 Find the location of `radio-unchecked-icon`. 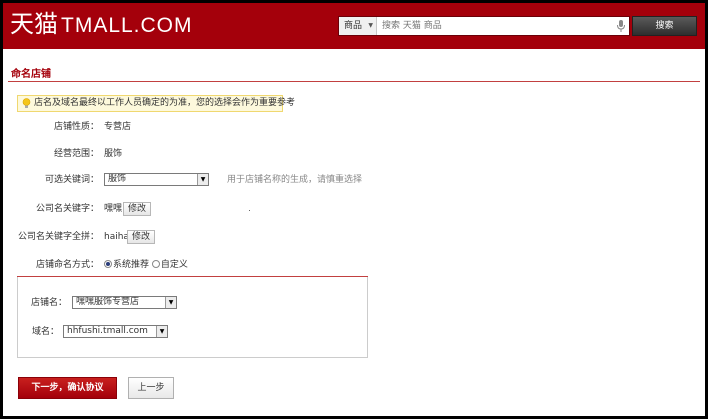

radio-unchecked-icon is located at coordinates (155, 264).